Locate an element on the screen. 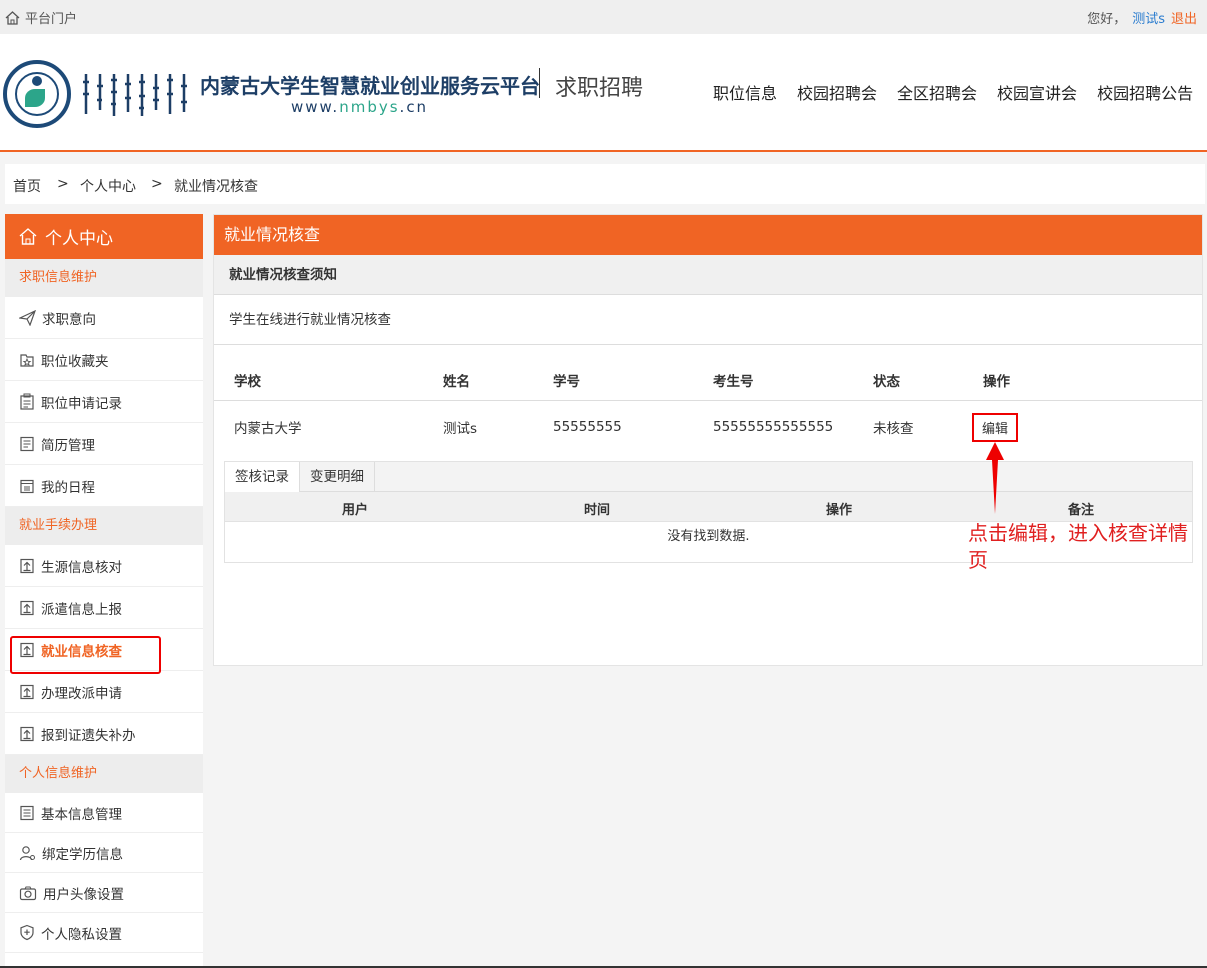  sidebar-item-label: 绑定学历信息 is located at coordinates (82, 854).